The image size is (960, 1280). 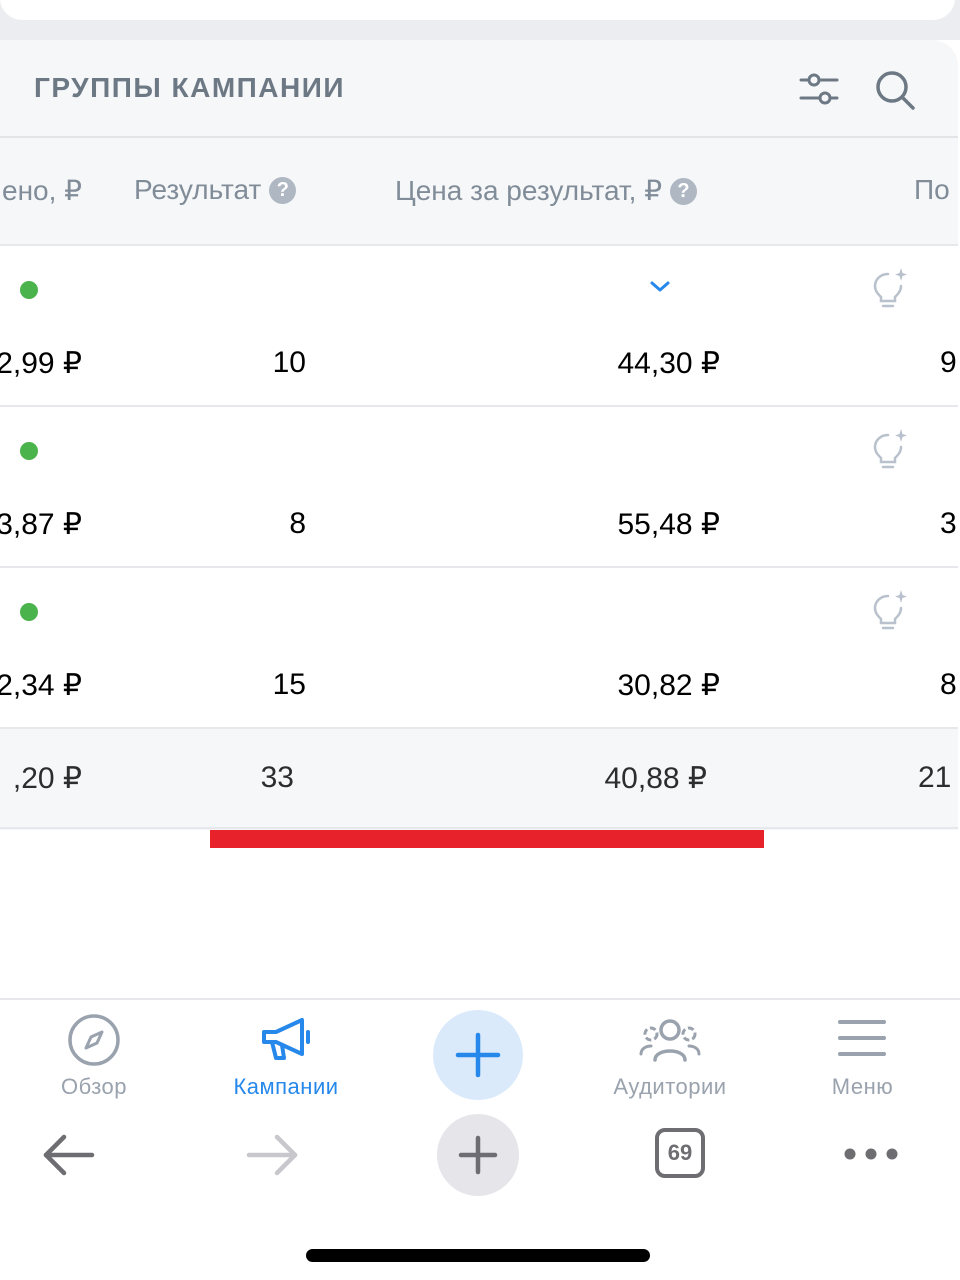 I want to click on panel-header: ГРУППЫ КАМПАНИИ, so click(x=479, y=89).